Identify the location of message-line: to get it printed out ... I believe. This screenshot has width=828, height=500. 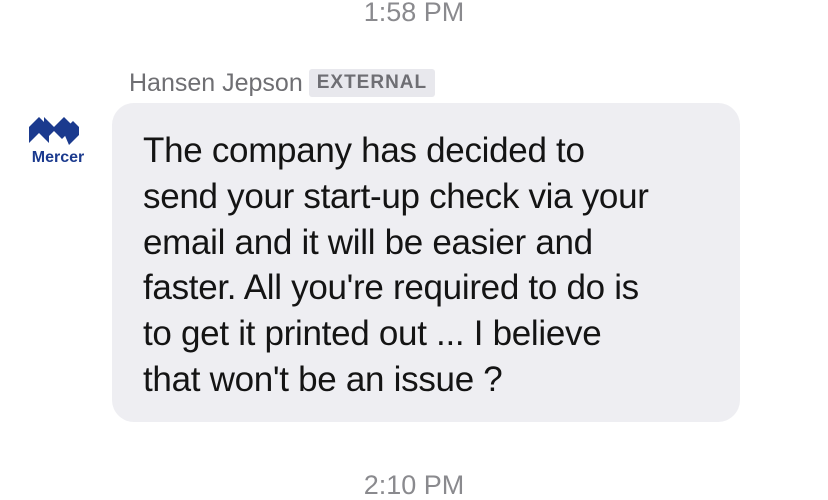
(372, 334).